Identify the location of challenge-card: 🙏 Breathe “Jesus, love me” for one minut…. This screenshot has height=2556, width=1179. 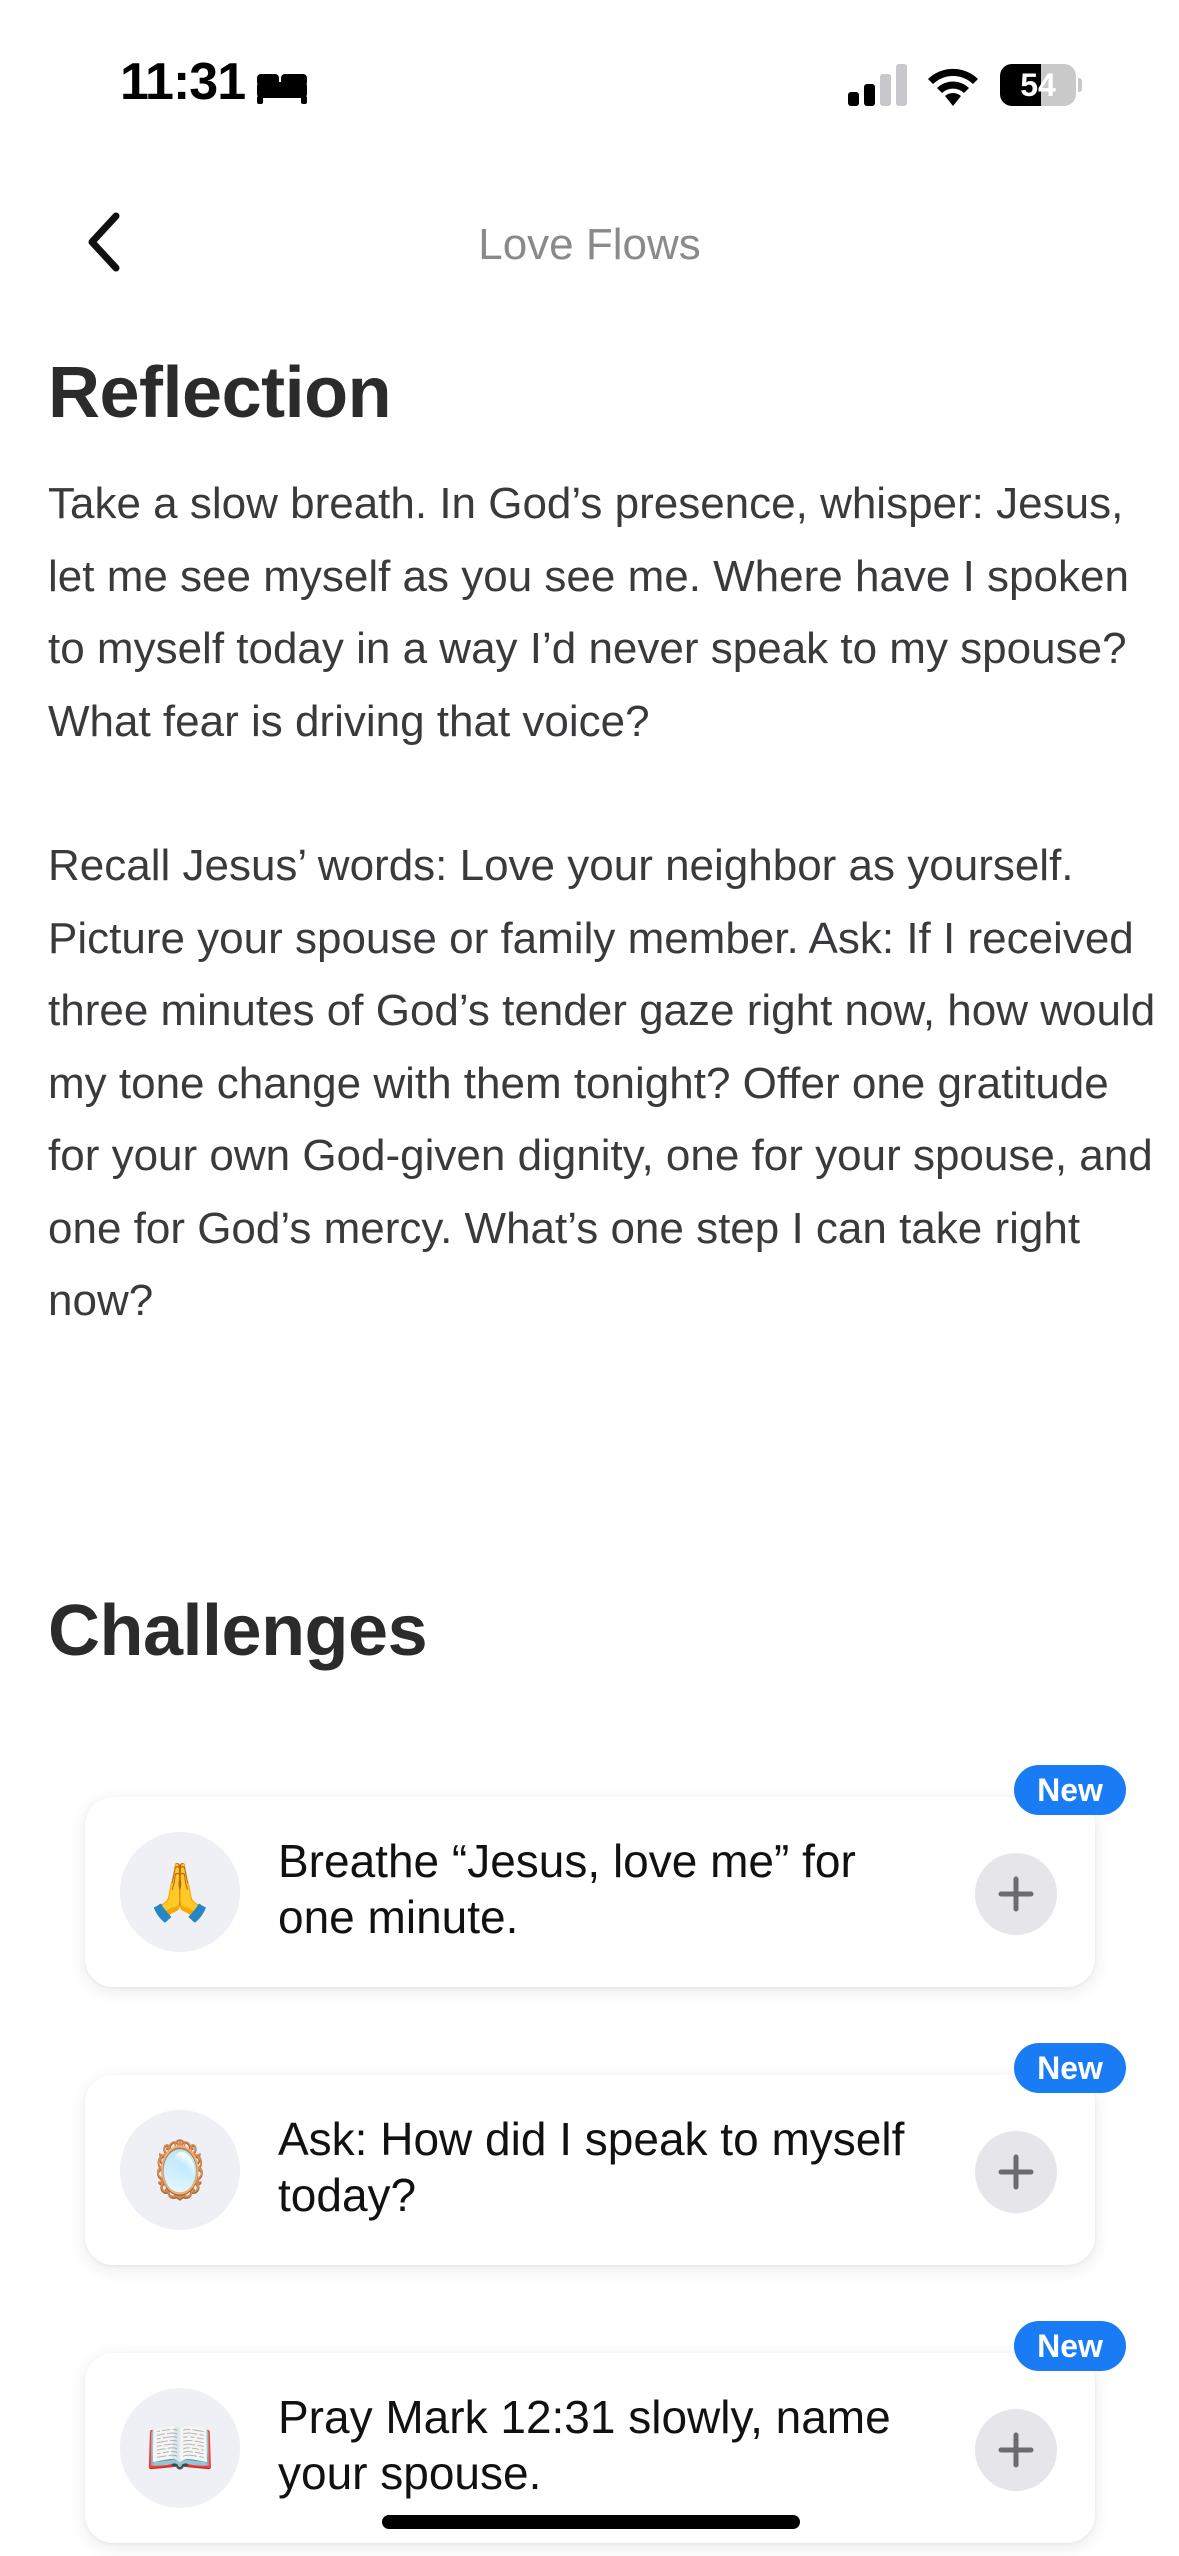
(590, 1892).